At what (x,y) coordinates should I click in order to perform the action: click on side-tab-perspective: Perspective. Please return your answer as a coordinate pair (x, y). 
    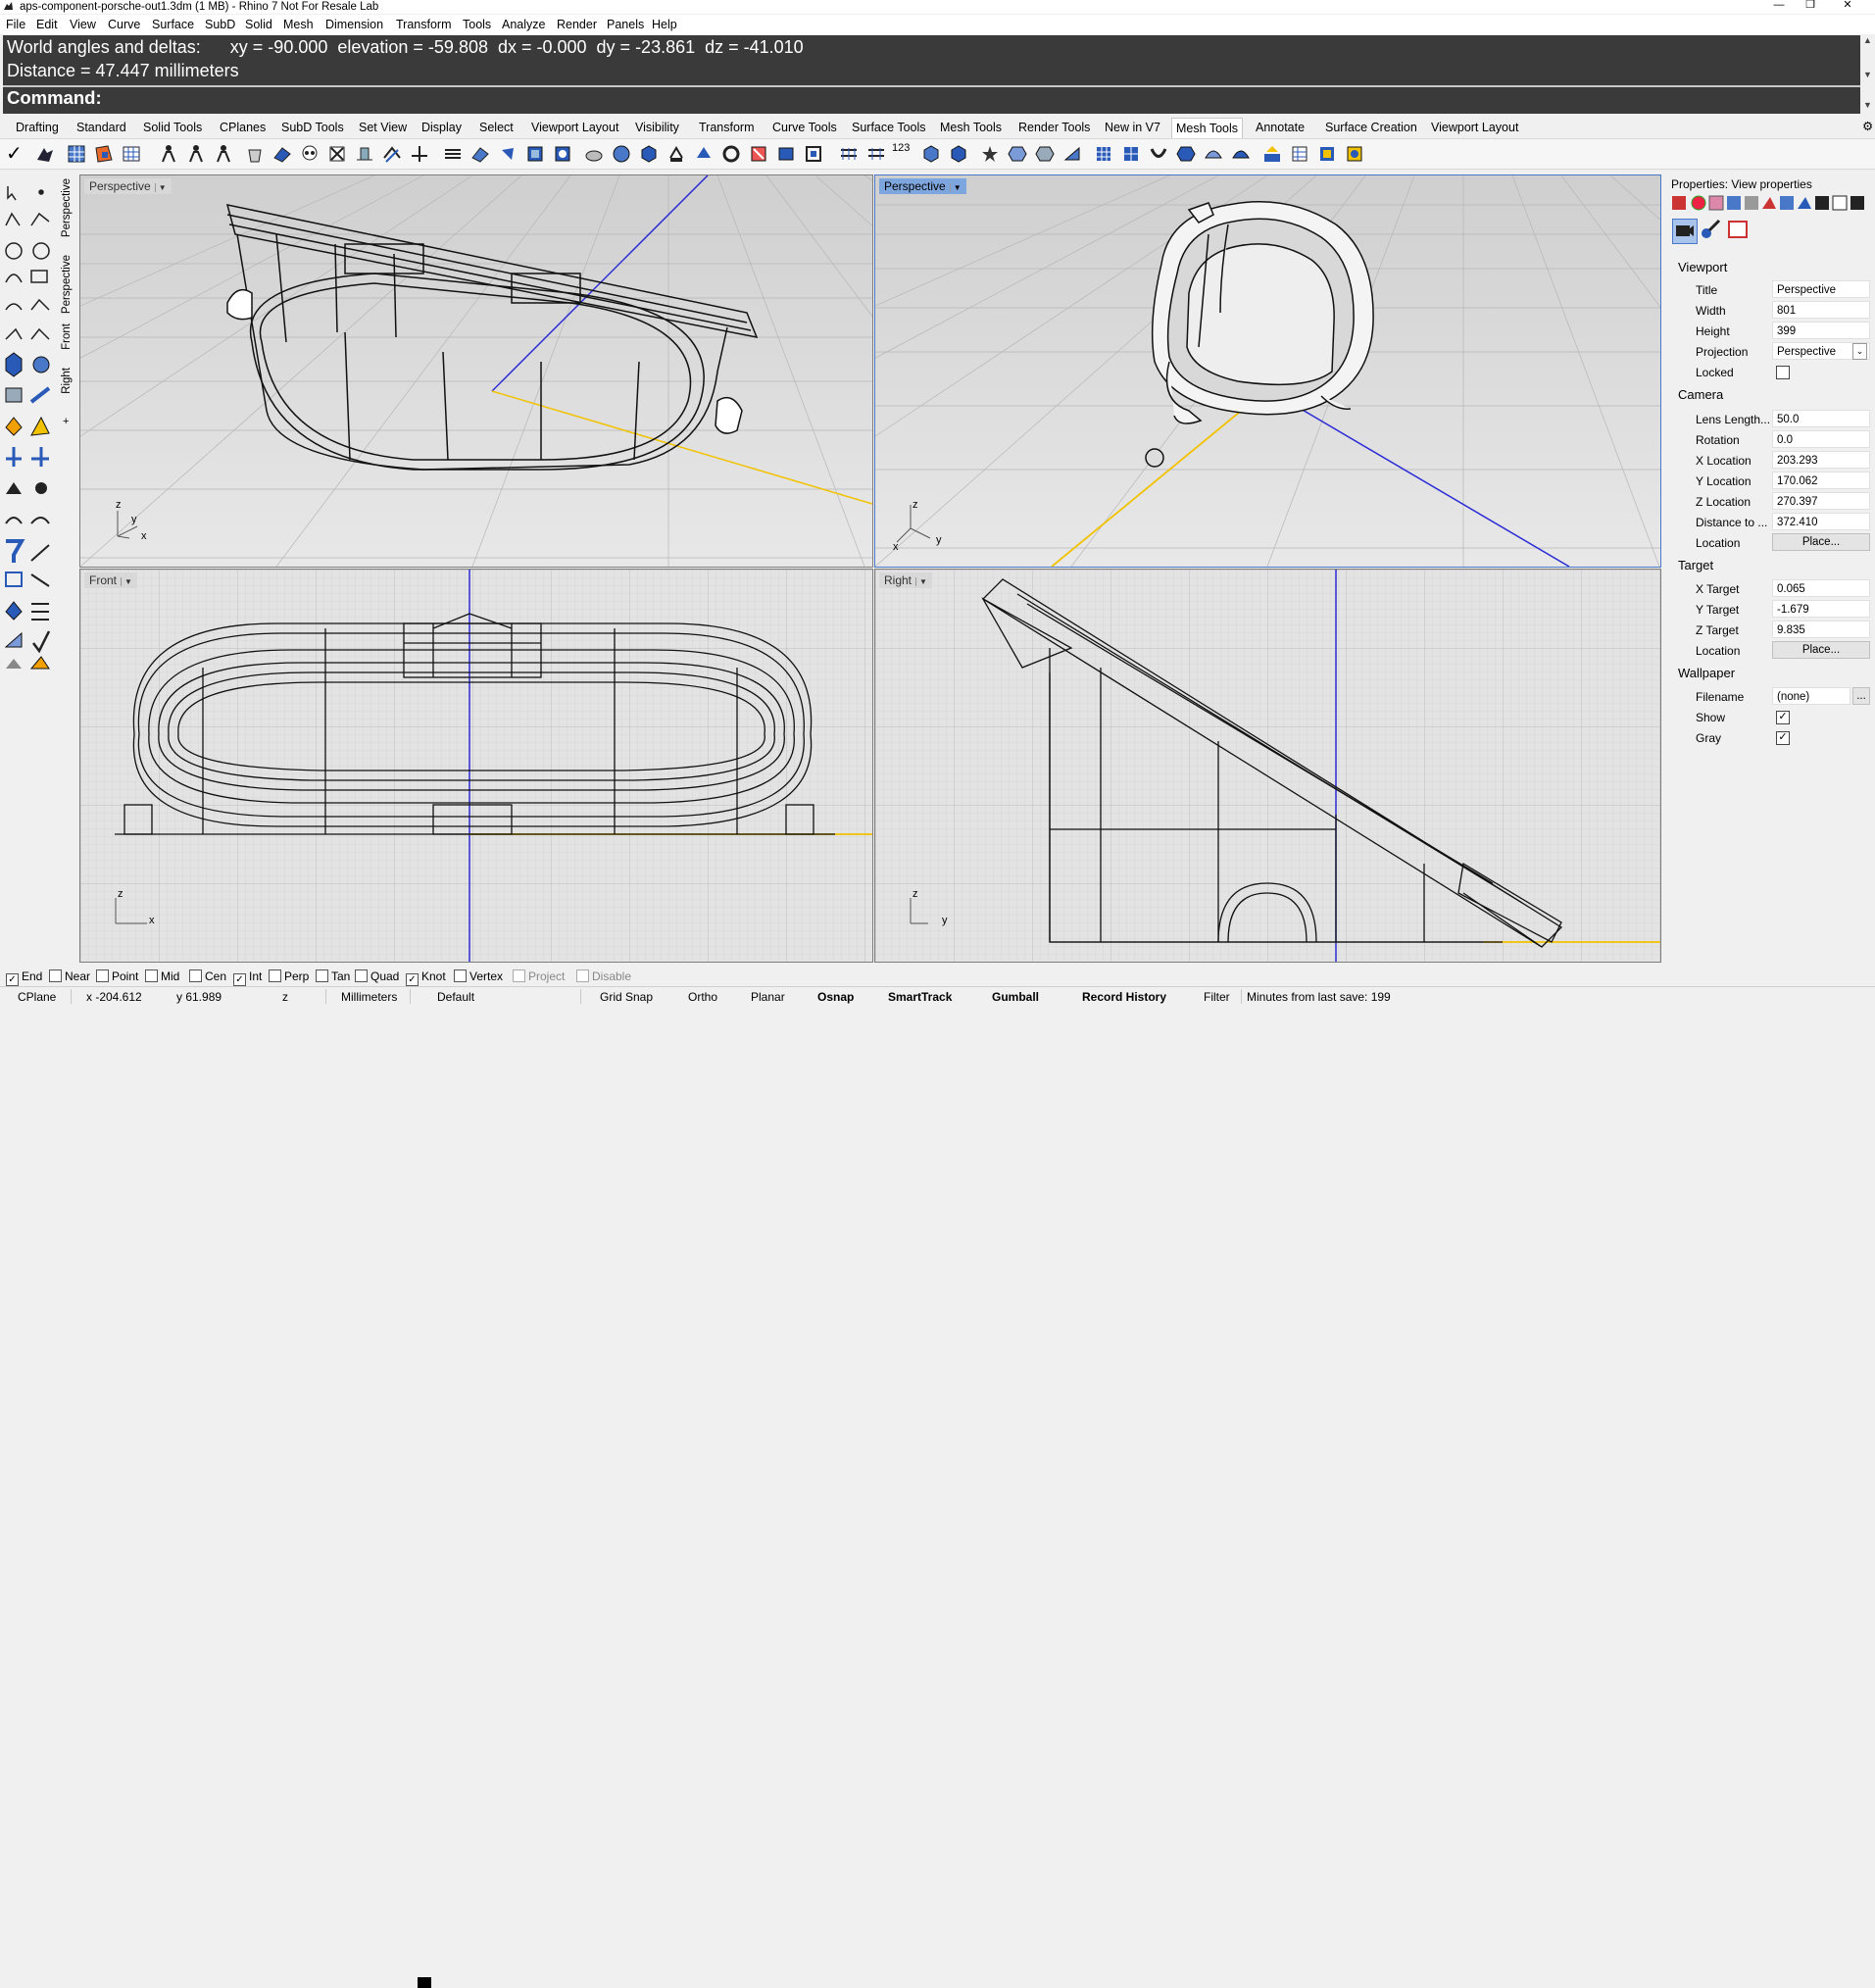
    Looking at the image, I should click on (67, 207).